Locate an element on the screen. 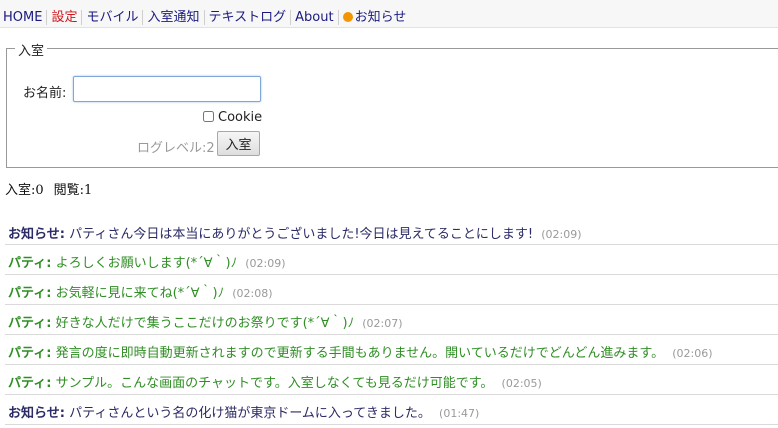 The image size is (778, 428). nav-notice: お知らせ is located at coordinates (375, 17).